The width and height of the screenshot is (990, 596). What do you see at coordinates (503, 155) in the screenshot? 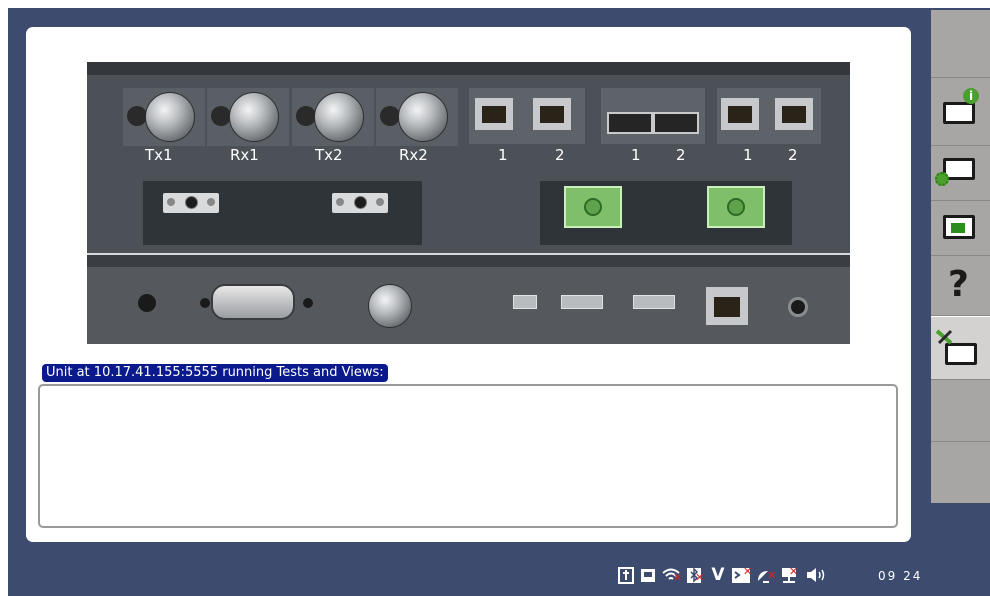
I see `ethernet-group1-label-1: 1` at bounding box center [503, 155].